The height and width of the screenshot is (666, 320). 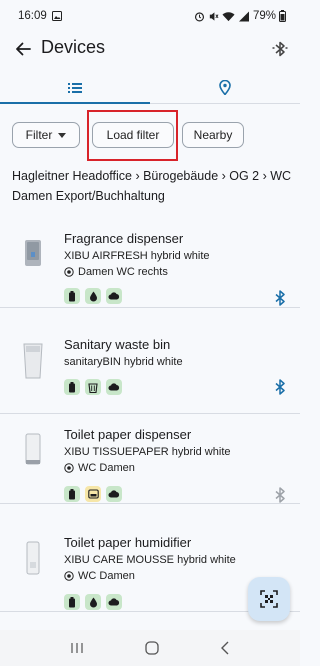 I want to click on bin-badge-icon, so click(x=93, y=387).